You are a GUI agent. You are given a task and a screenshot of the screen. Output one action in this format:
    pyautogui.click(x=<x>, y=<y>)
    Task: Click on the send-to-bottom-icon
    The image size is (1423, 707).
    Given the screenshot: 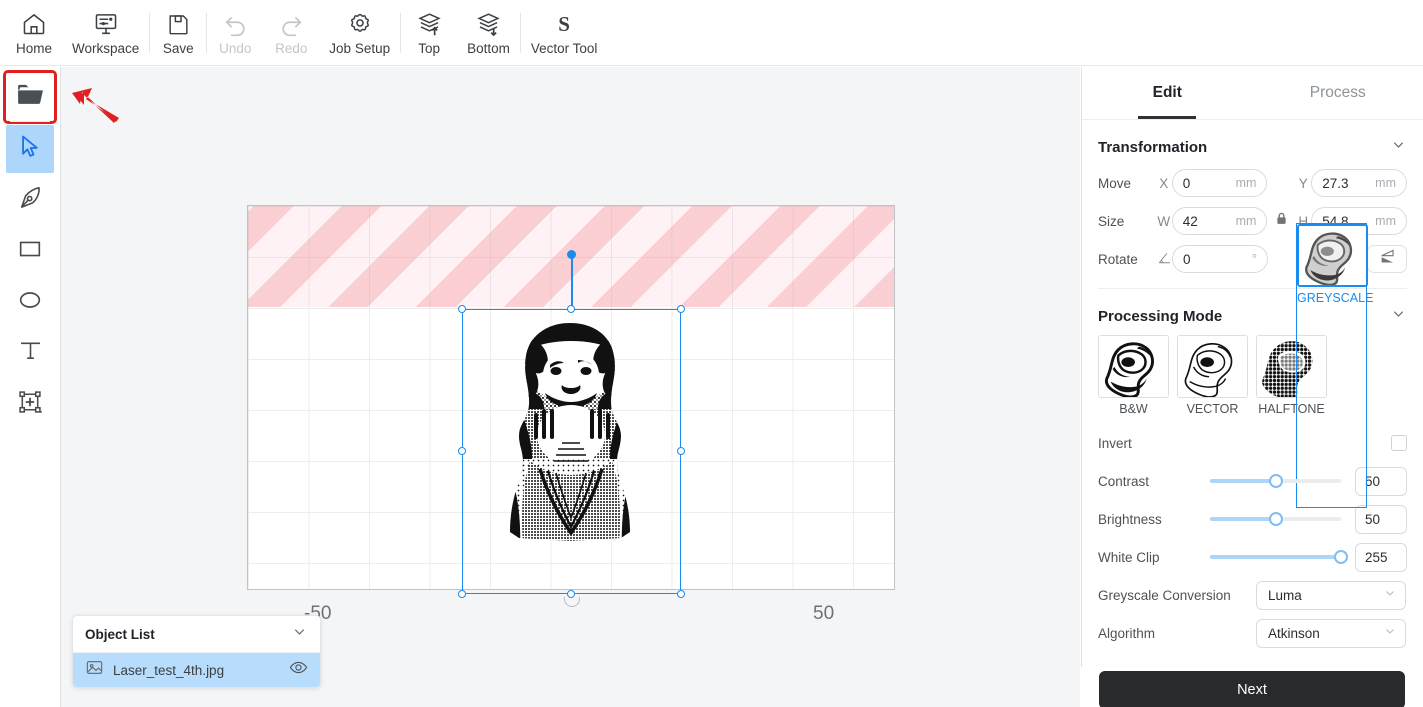 What is the action you would take?
    pyautogui.click(x=488, y=24)
    